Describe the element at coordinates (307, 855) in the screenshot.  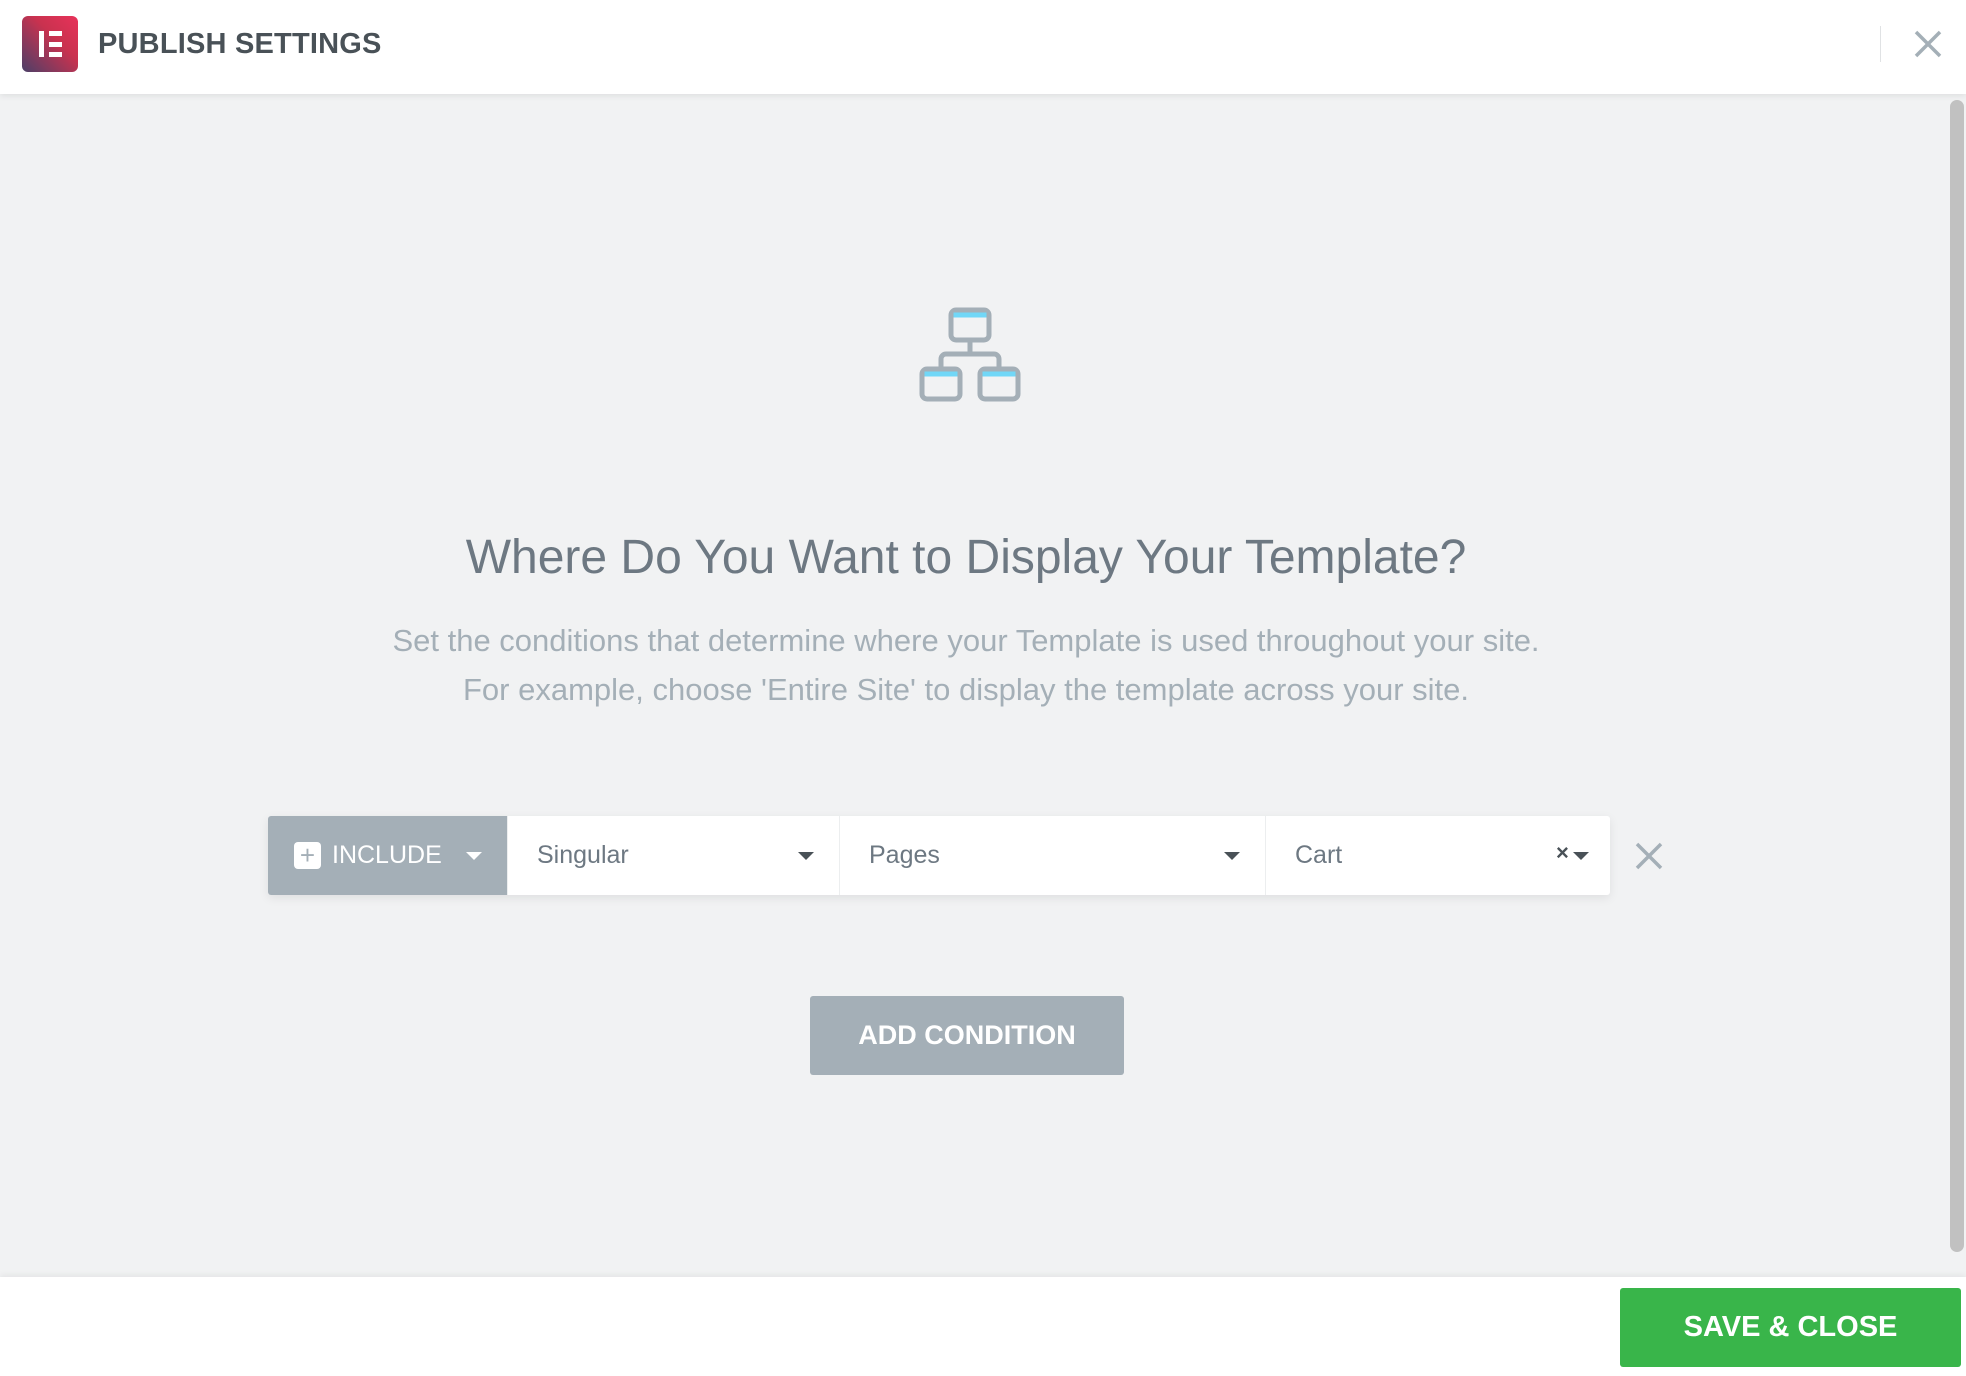
I see `plus-icon: +` at that location.